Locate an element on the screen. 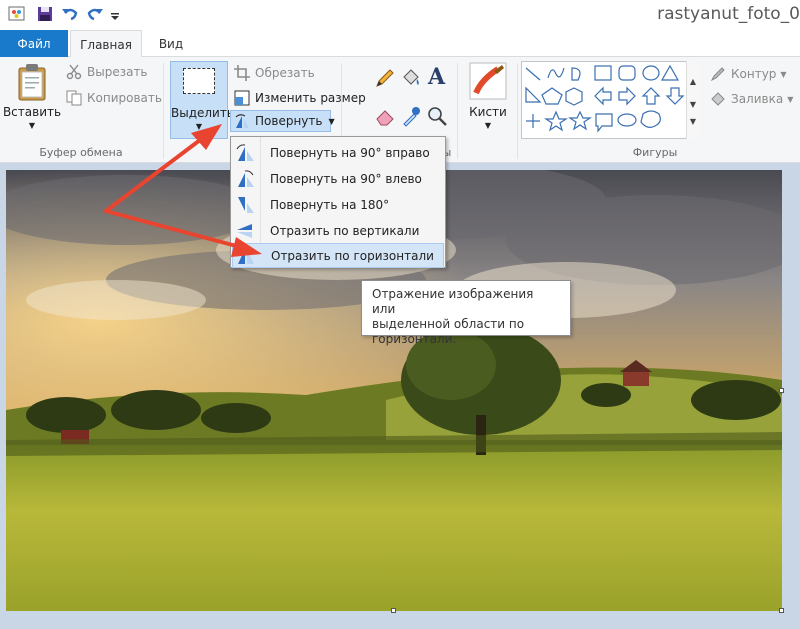  select-button: Выделить ▼ is located at coordinates (202, 100).